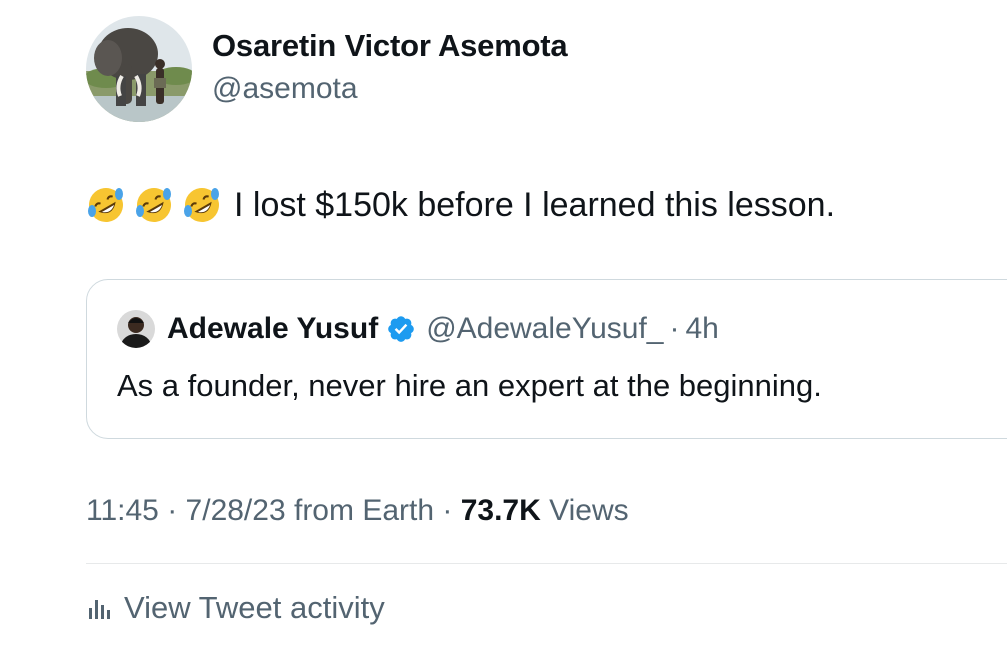 Image resolution: width=1007 pixels, height=651 pixels. Describe the element at coordinates (254, 607) in the screenshot. I see `view-tweet-activity-label: View Tweet activity` at that location.